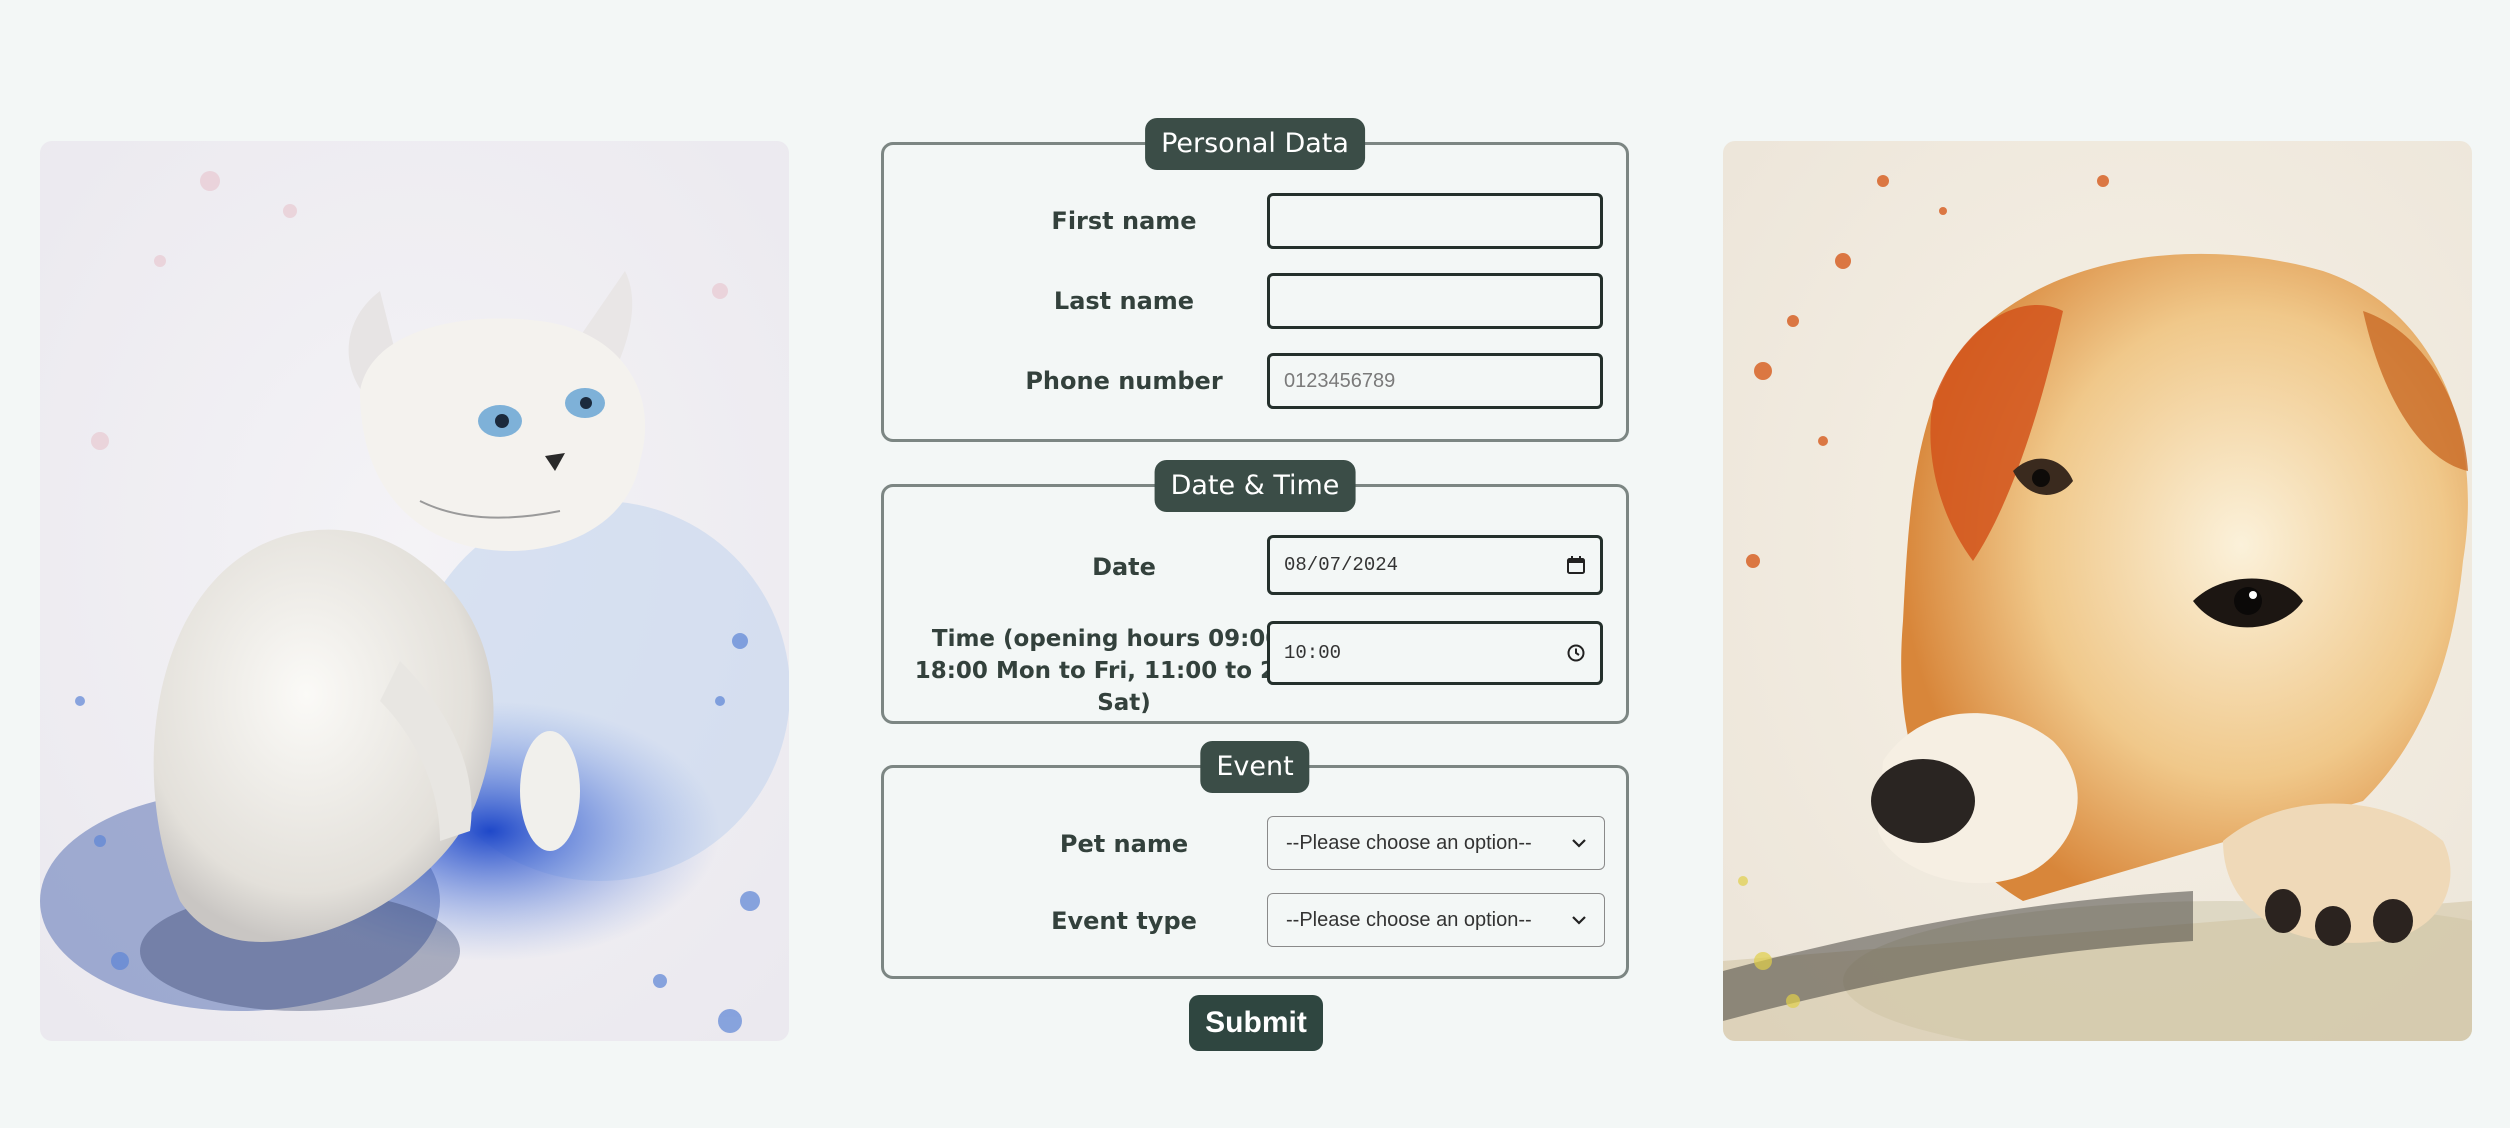 The width and height of the screenshot is (2510, 1128). Describe the element at coordinates (1409, 919) in the screenshot. I see `event-type-selected: --Please choose an option--` at that location.